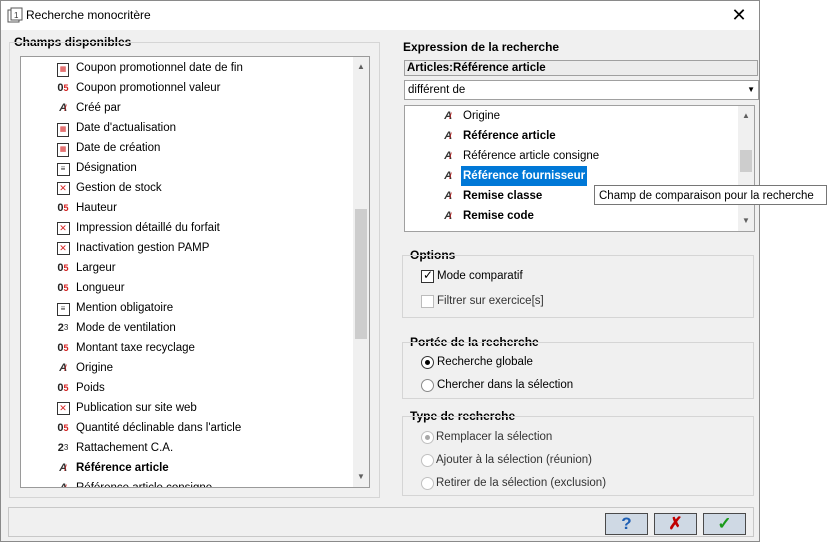  What do you see at coordinates (100, 288) in the screenshot?
I see `list-item-label: Longueur` at bounding box center [100, 288].